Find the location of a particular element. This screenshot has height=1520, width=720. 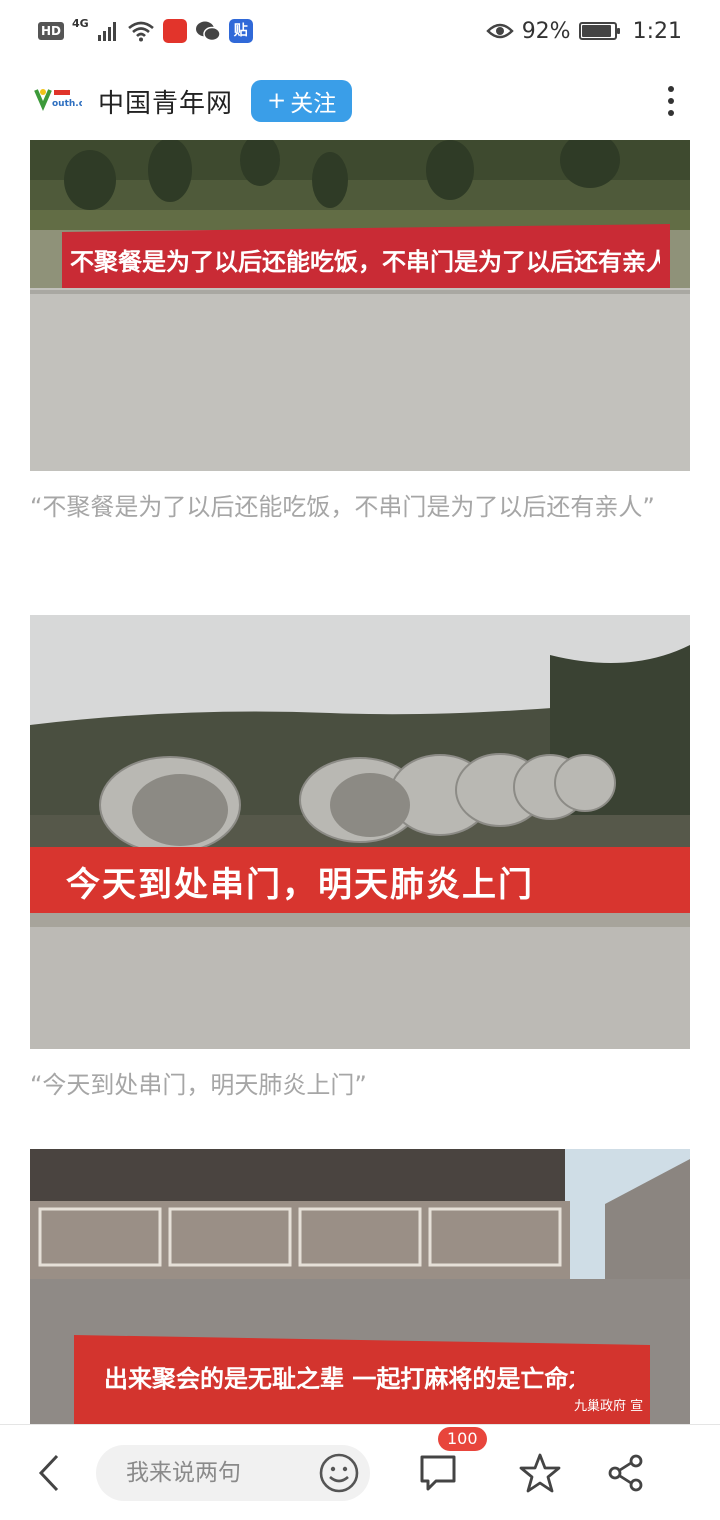

bottom-action-bar: 100 is located at coordinates (360, 1472).